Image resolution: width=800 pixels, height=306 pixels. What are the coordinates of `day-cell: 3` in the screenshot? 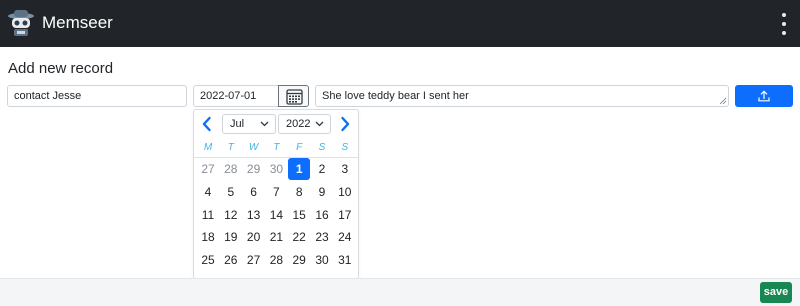 It's located at (345, 169).